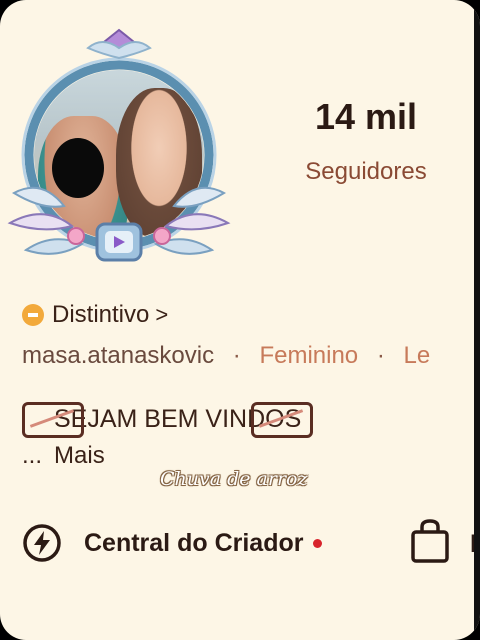  I want to click on extra-tag: Le, so click(417, 355).